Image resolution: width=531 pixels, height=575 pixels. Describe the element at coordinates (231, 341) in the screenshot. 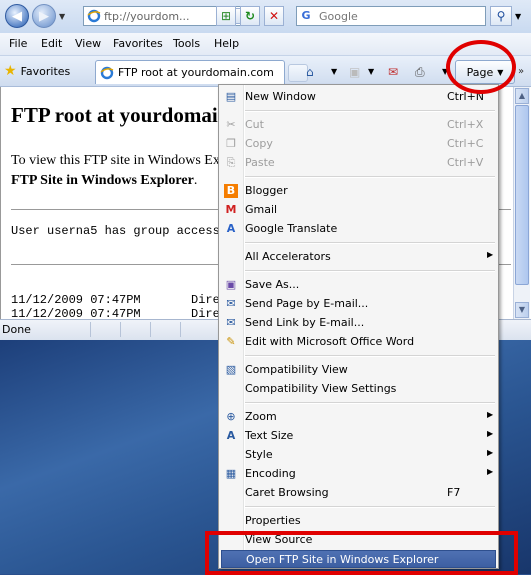

I see `pencil-icon: ✎` at that location.